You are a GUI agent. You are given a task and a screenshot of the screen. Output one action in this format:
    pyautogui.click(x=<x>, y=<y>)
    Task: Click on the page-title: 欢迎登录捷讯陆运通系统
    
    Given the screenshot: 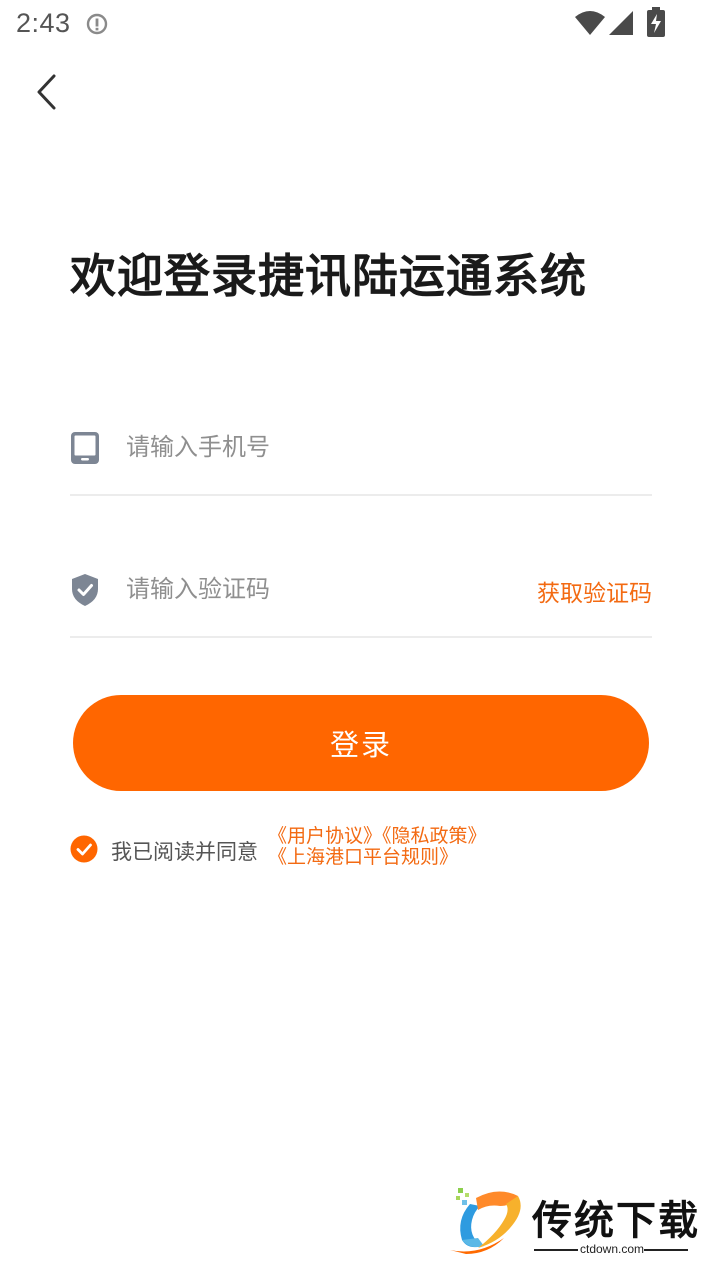 What is the action you would take?
    pyautogui.click(x=328, y=276)
    